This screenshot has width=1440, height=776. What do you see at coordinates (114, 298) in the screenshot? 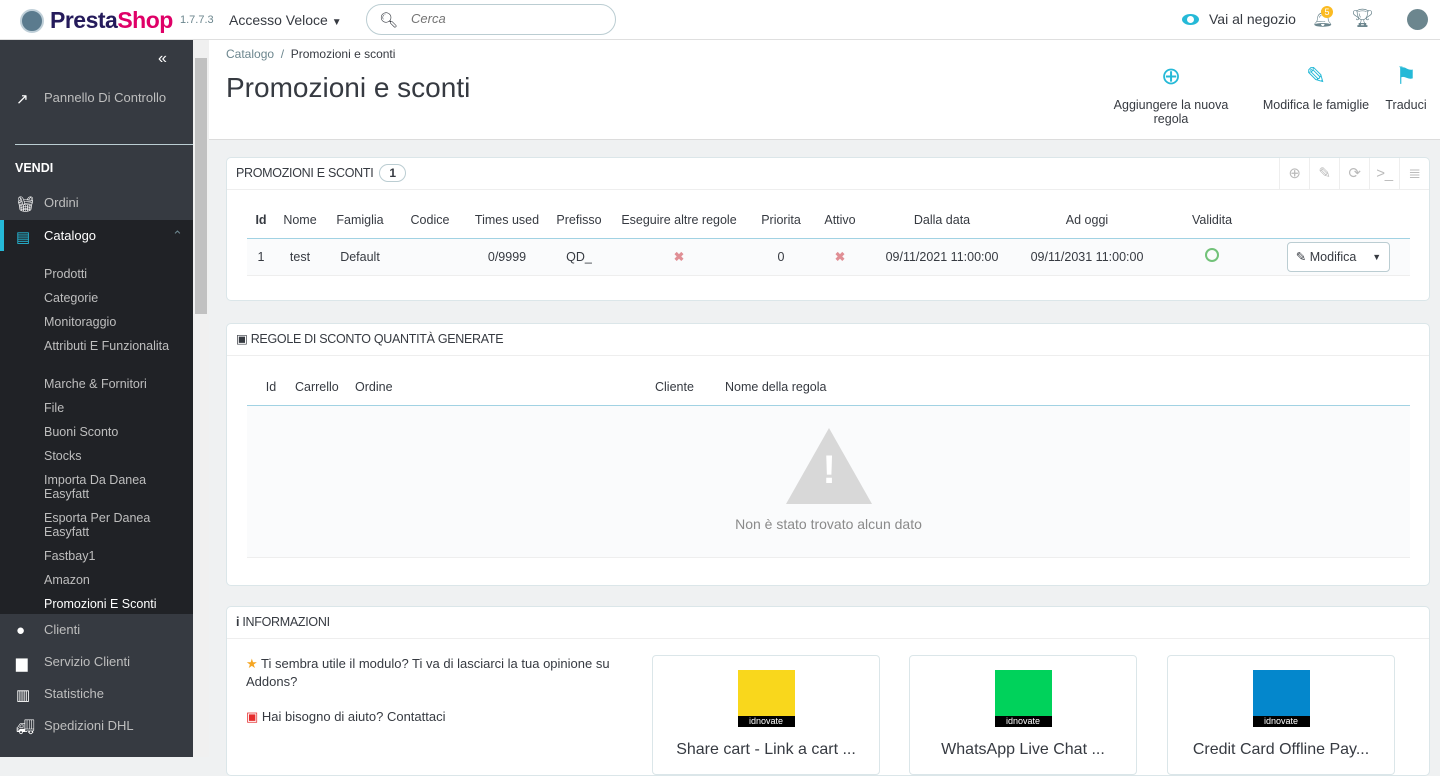
I see `sidebar-subitem: Categorie` at bounding box center [114, 298].